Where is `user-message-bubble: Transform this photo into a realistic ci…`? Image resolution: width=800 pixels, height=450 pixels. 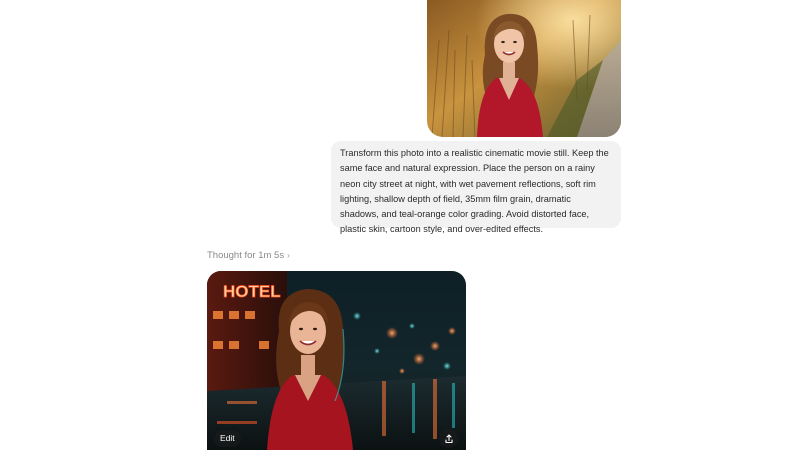
user-message-bubble: Transform this photo into a realistic ci… is located at coordinates (476, 187).